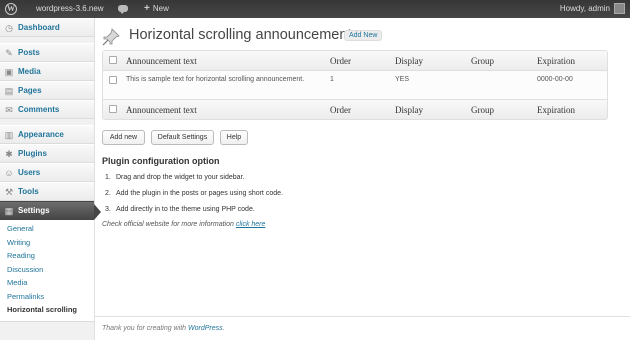  What do you see at coordinates (205, 328) in the screenshot?
I see `wordpress-link: WordPress` at bounding box center [205, 328].